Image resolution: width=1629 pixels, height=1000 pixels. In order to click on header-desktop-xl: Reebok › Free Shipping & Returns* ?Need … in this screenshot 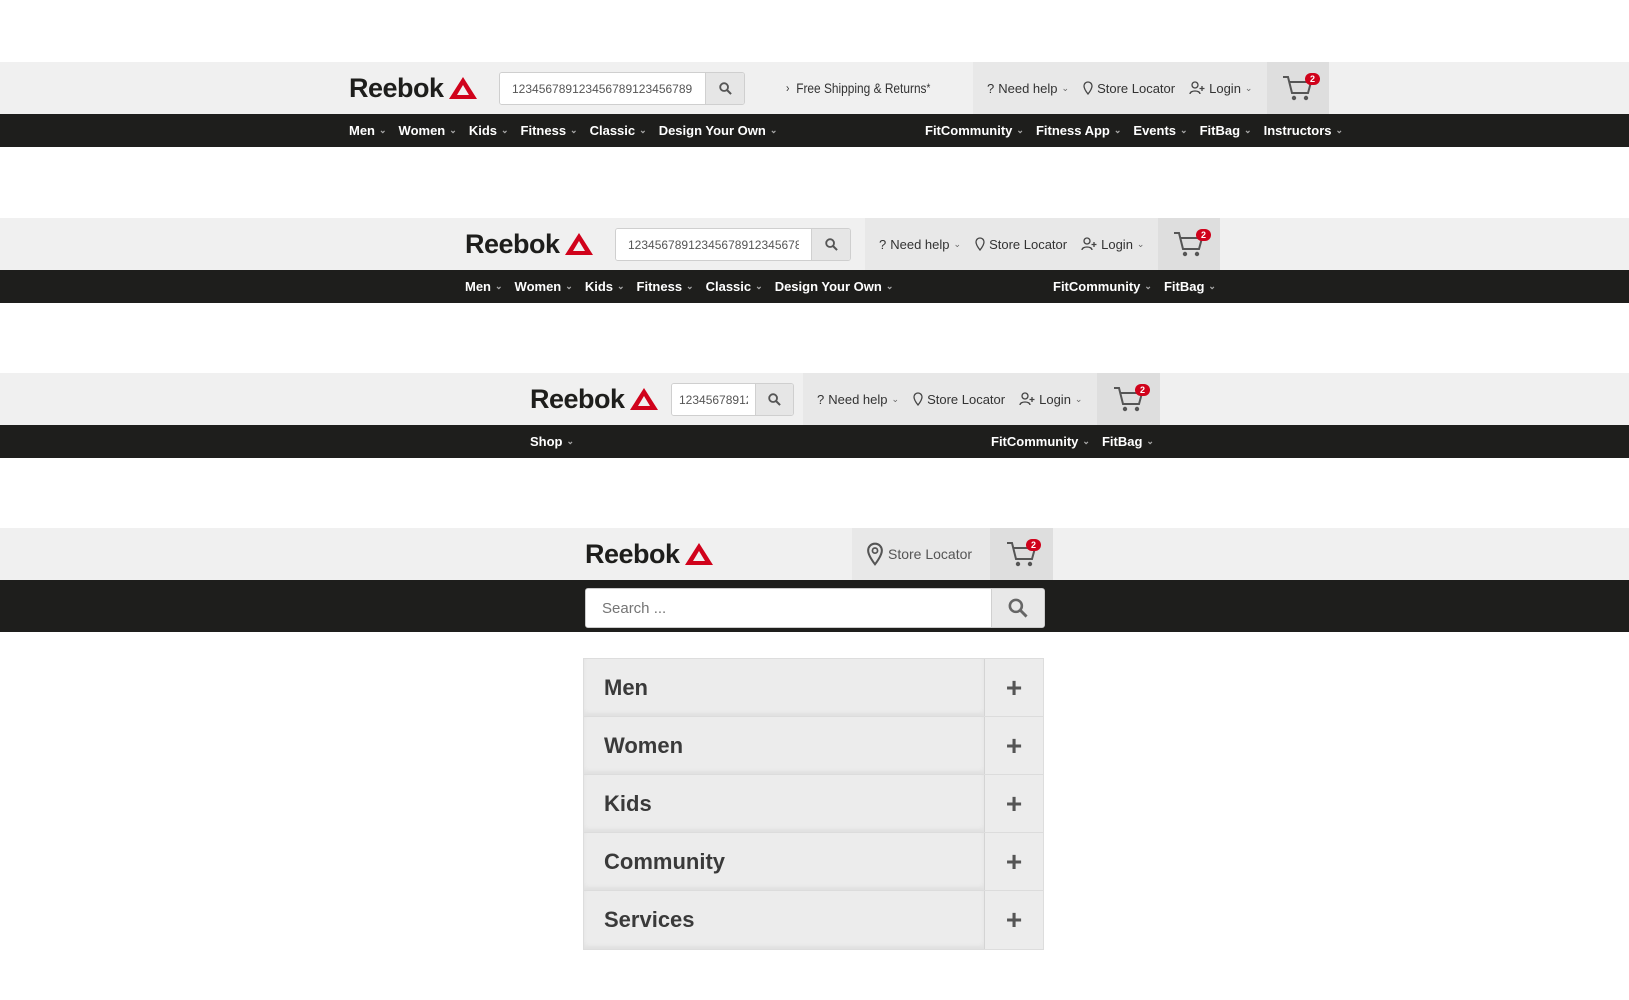, I will do `click(814, 88)`.